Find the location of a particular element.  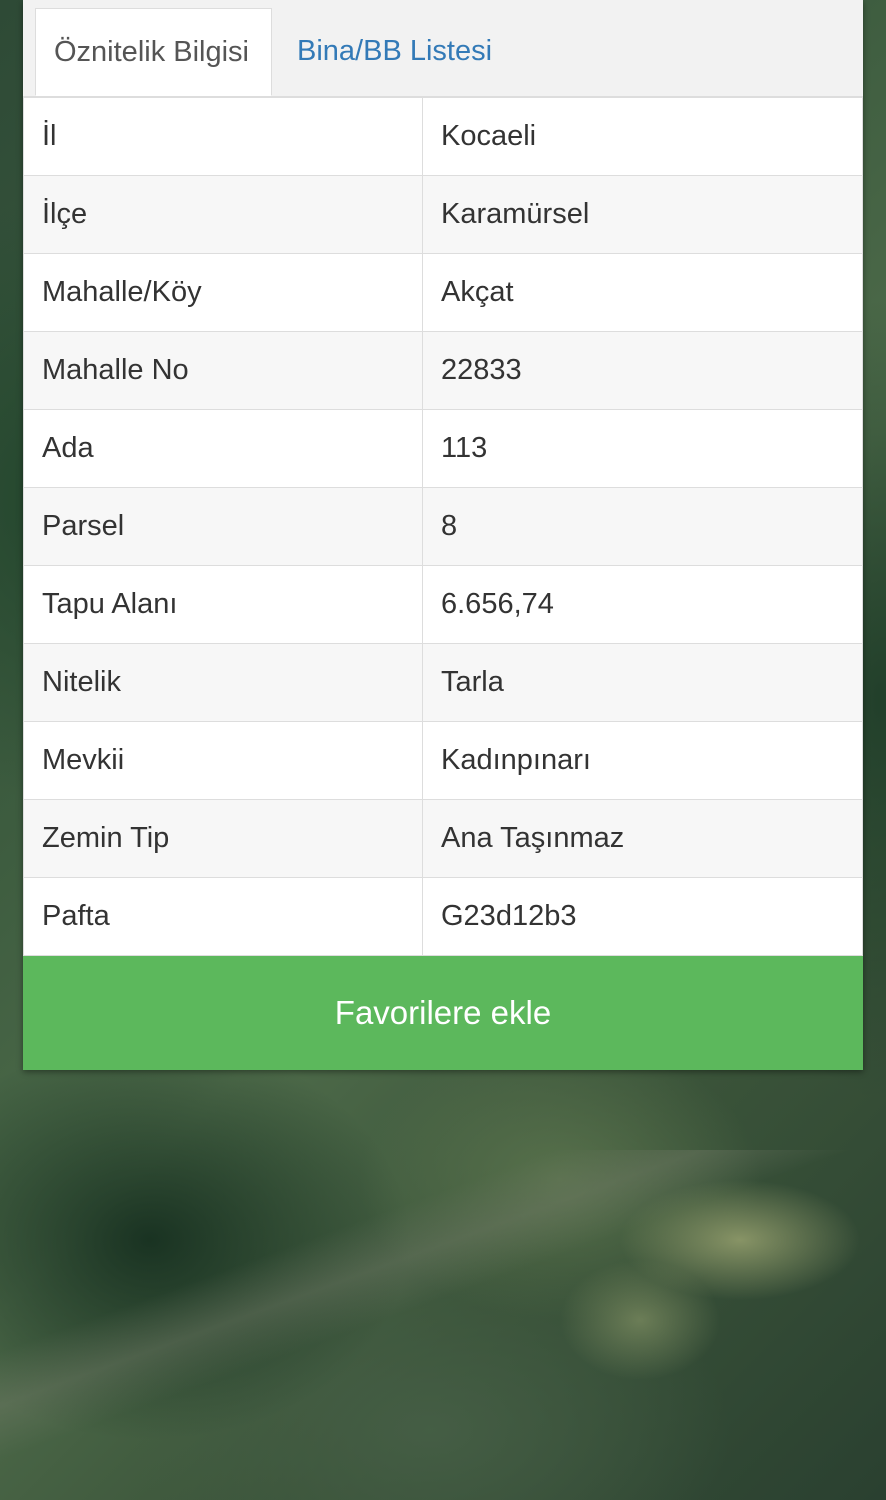

attribute-key: Tapu Alanı is located at coordinates (223, 604).